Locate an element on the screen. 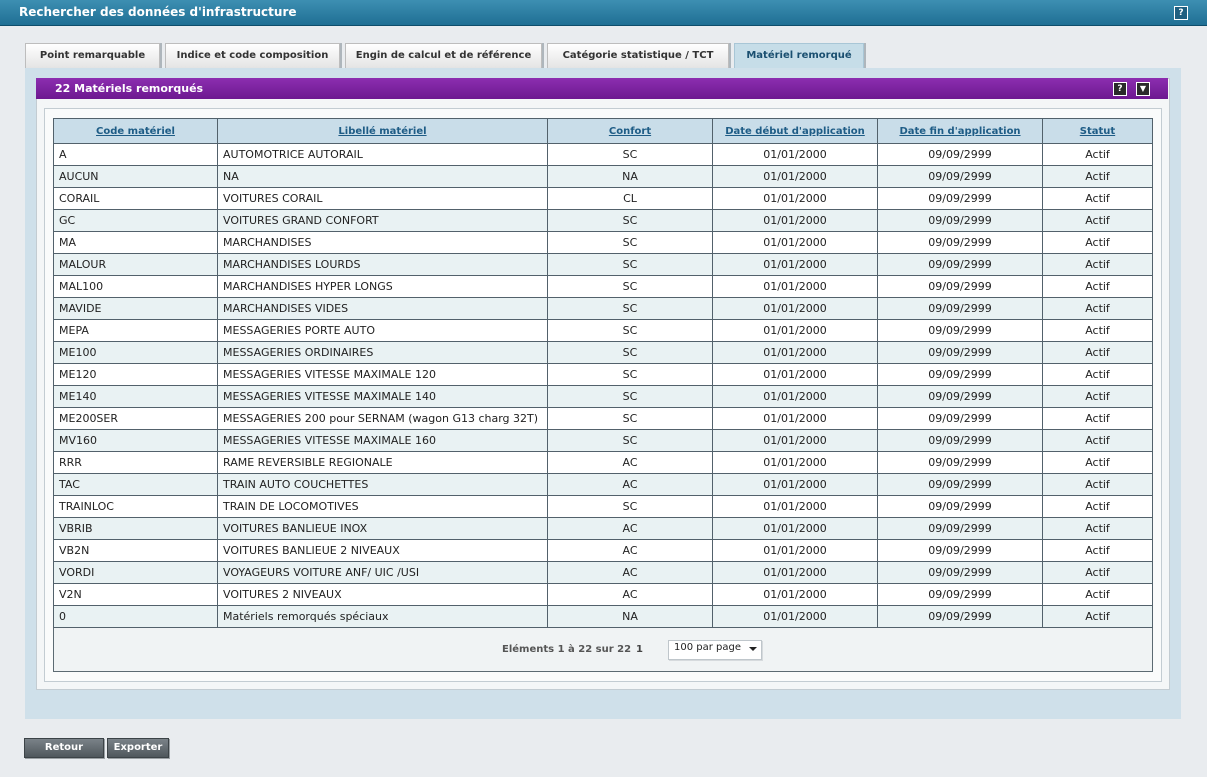 The image size is (1207, 777). tab-indice-code-composition: Indice et code composition is located at coordinates (252, 55).